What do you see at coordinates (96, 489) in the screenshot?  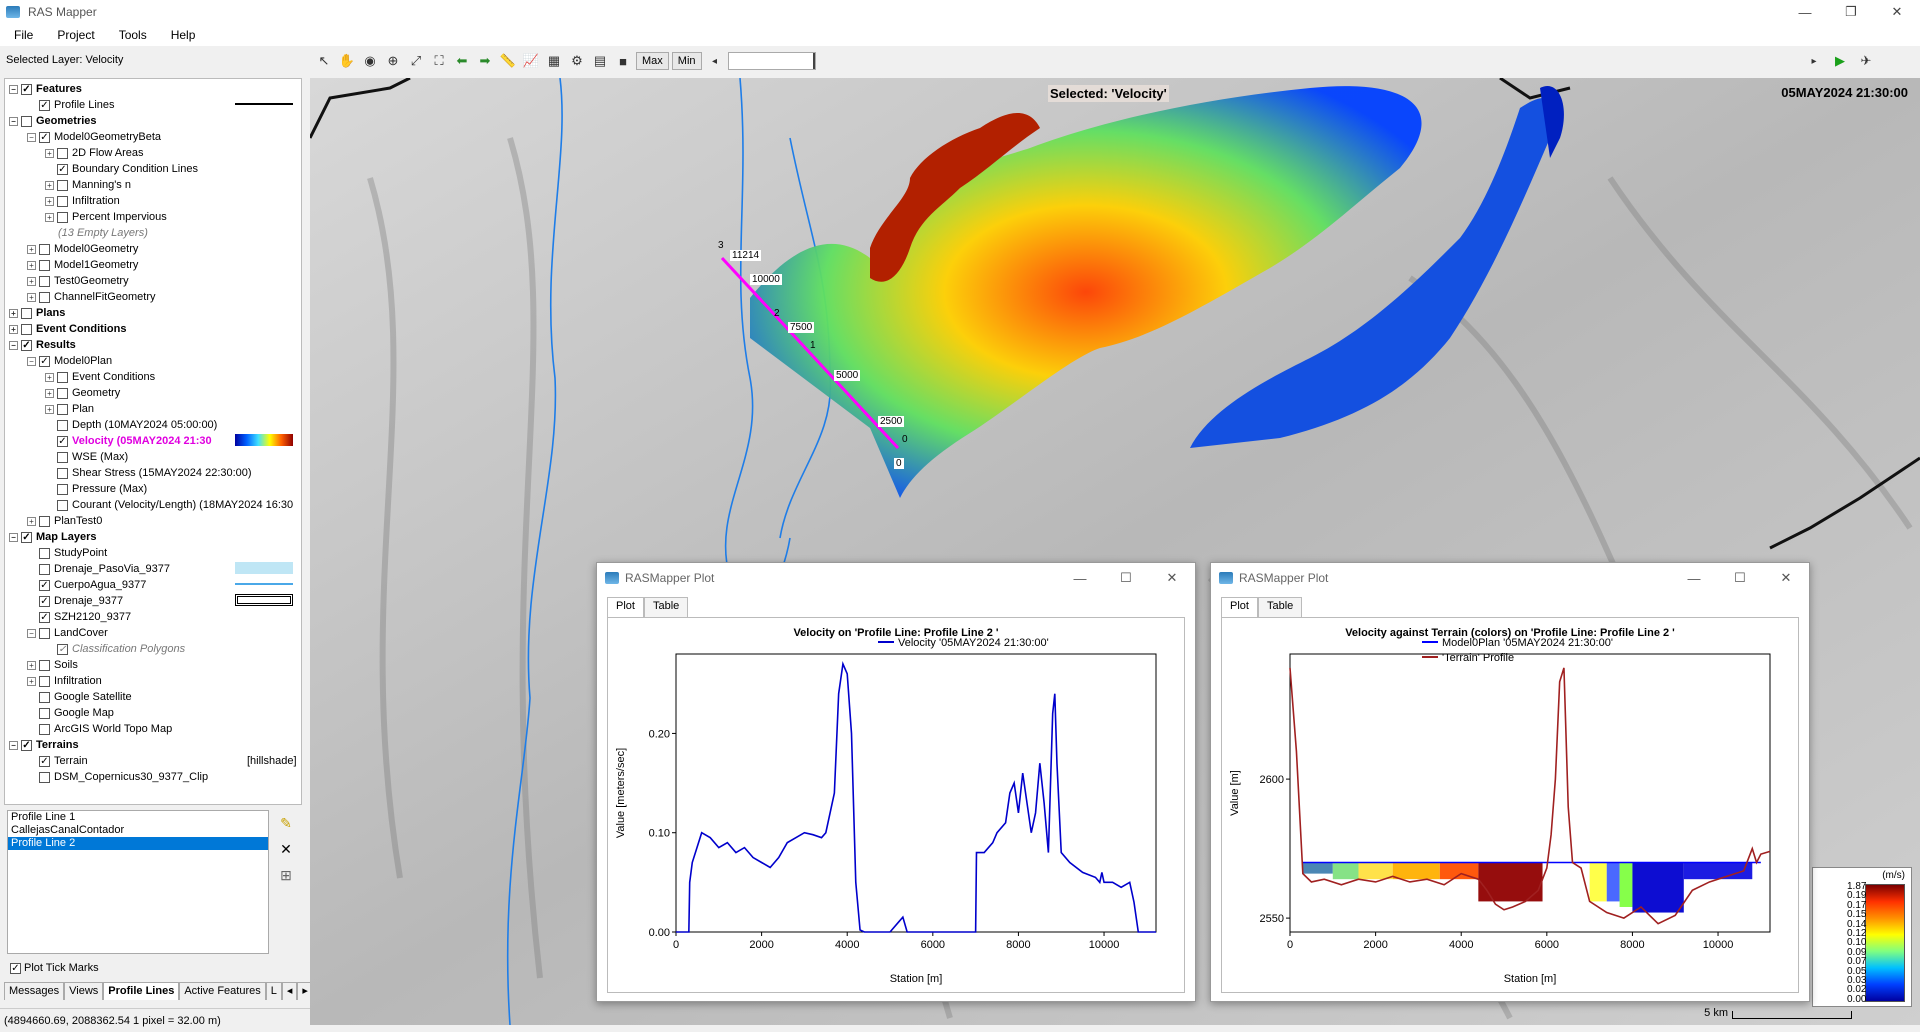 I see `tree-item: Pressure (Max)` at bounding box center [96, 489].